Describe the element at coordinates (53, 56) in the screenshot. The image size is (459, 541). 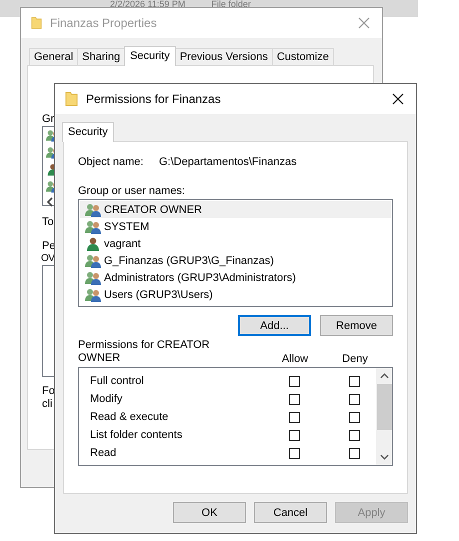
I see `tab: General` at that location.